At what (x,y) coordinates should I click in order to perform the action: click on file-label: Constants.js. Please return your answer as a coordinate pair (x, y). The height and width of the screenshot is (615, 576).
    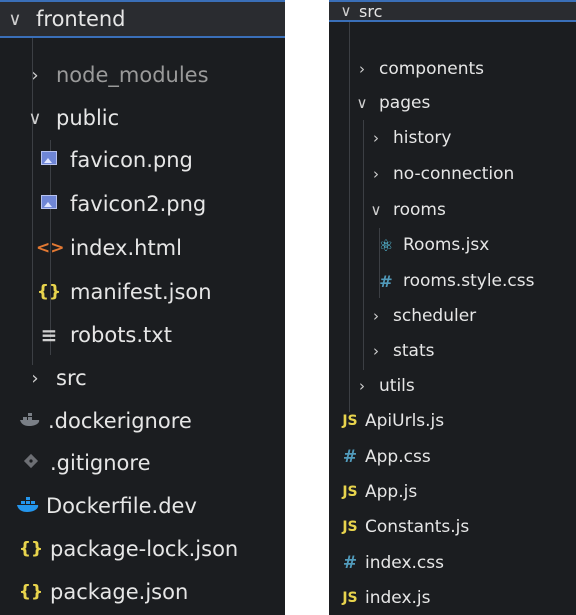
    Looking at the image, I should click on (417, 527).